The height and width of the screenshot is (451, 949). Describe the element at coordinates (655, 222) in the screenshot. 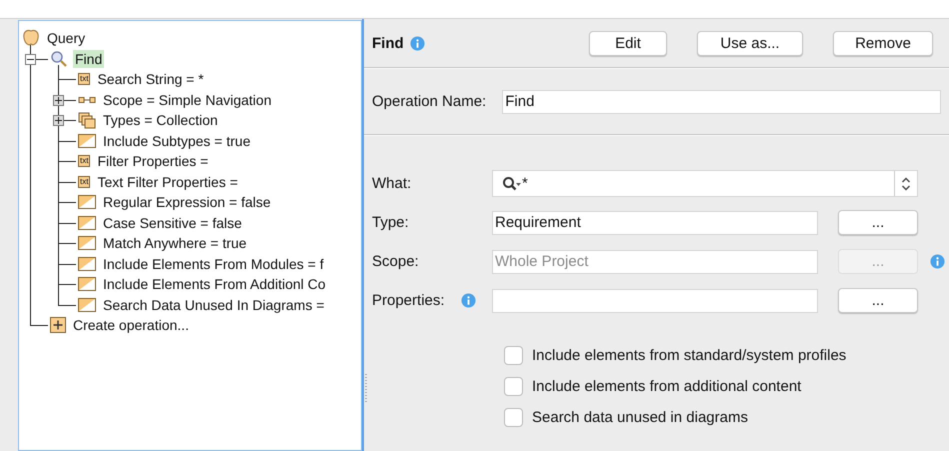

I see `text-field: Requirement` at that location.